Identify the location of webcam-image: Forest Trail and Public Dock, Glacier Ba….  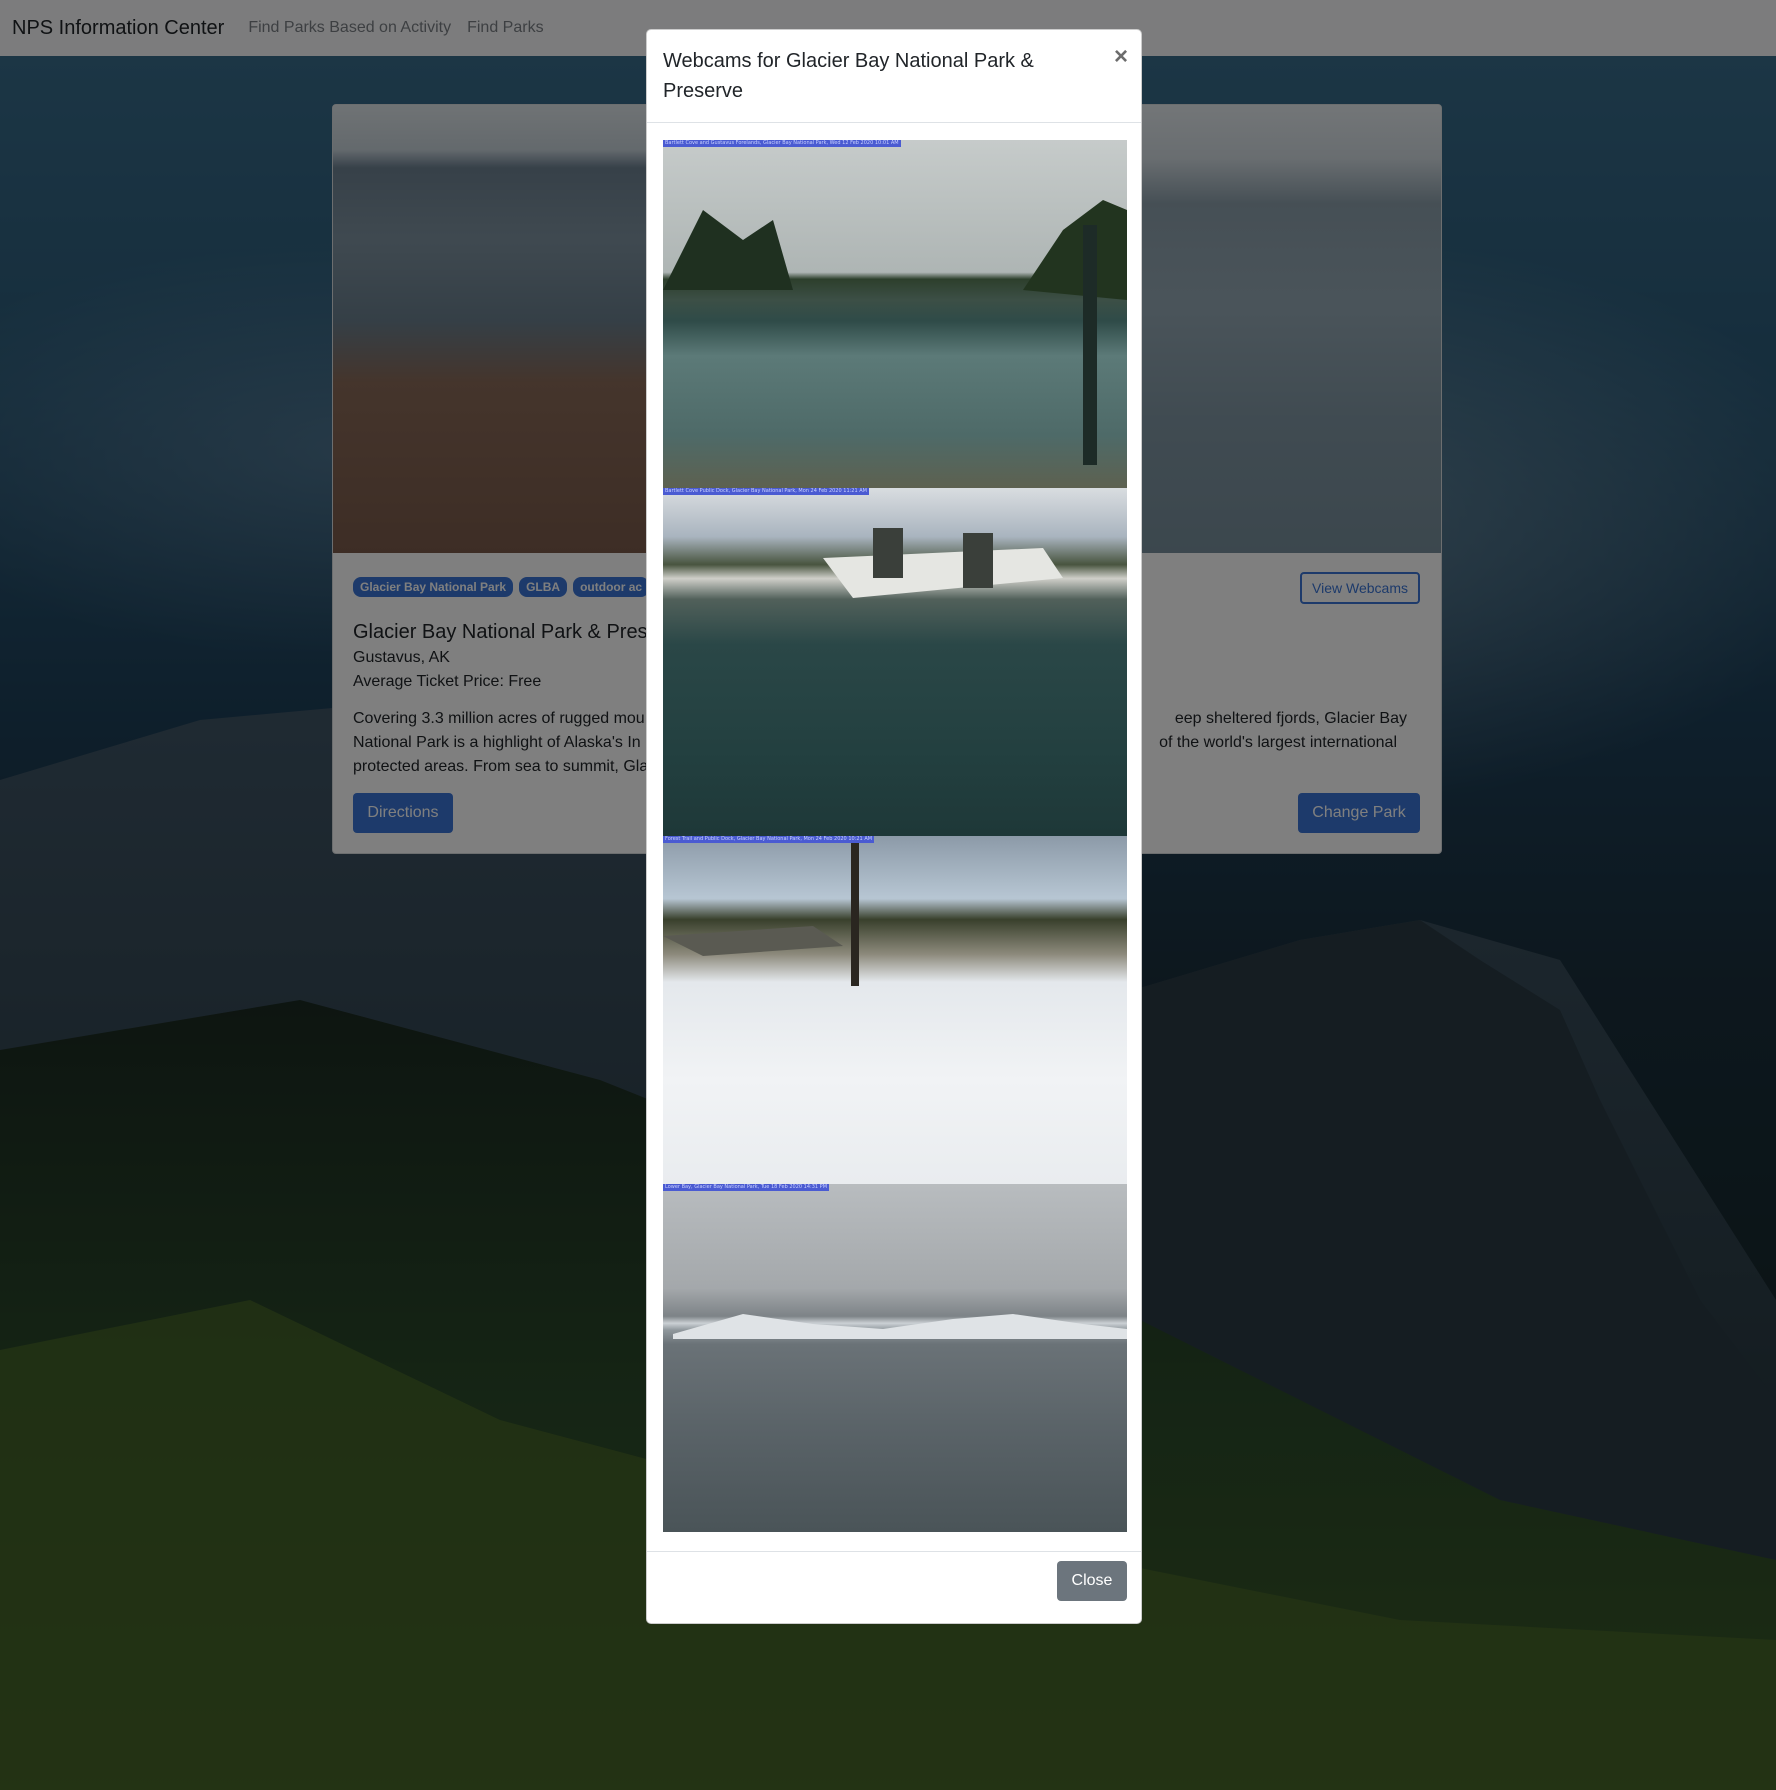
(895, 1010).